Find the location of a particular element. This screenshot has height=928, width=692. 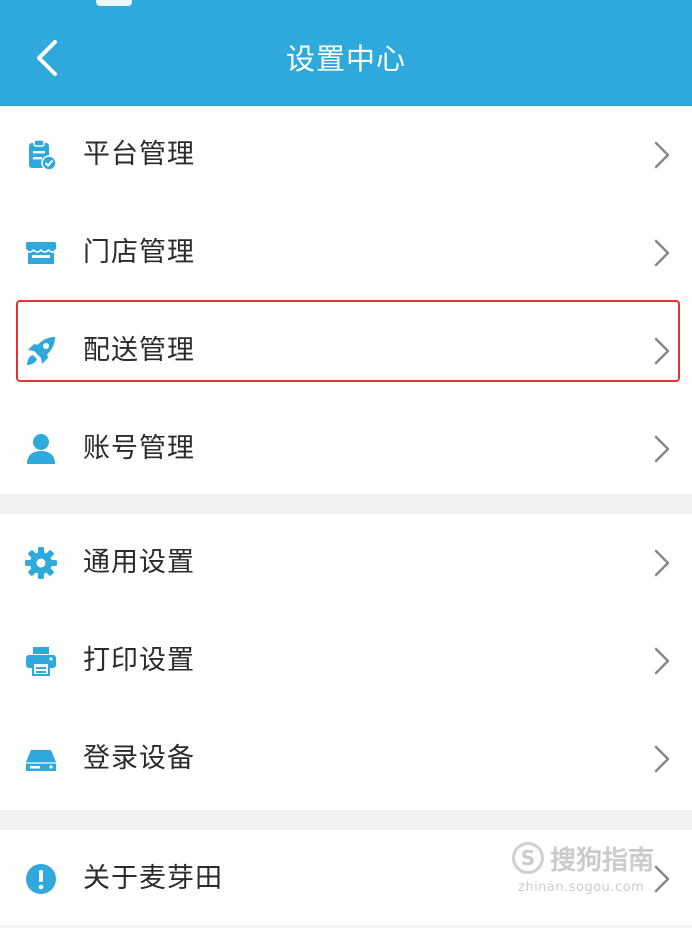

menu-item-print-settings: 打印设置 is located at coordinates (346, 661).